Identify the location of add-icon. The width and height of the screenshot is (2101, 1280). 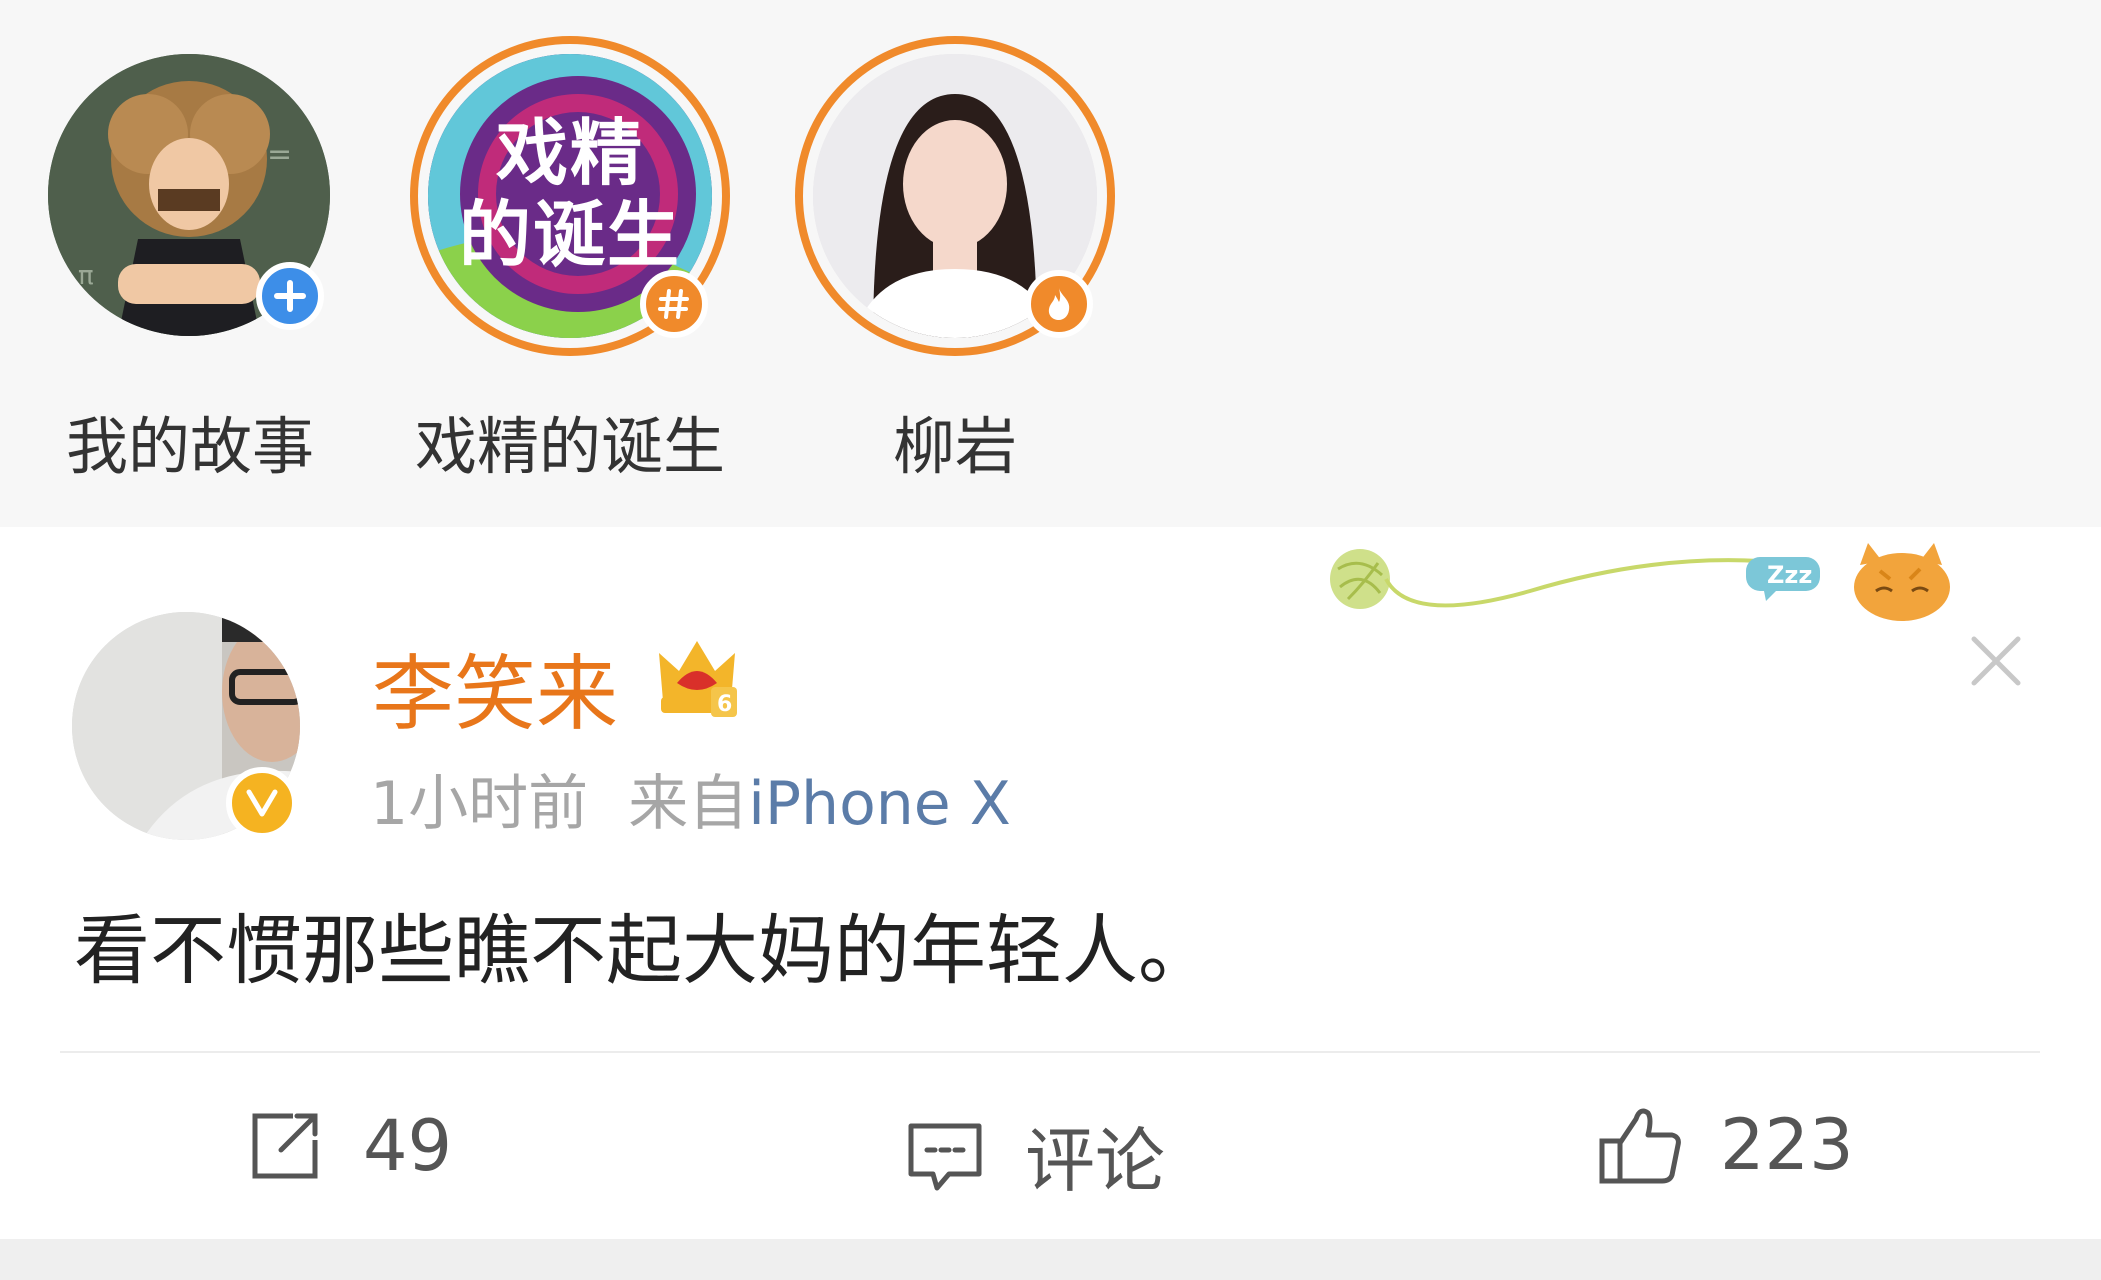
(290, 296).